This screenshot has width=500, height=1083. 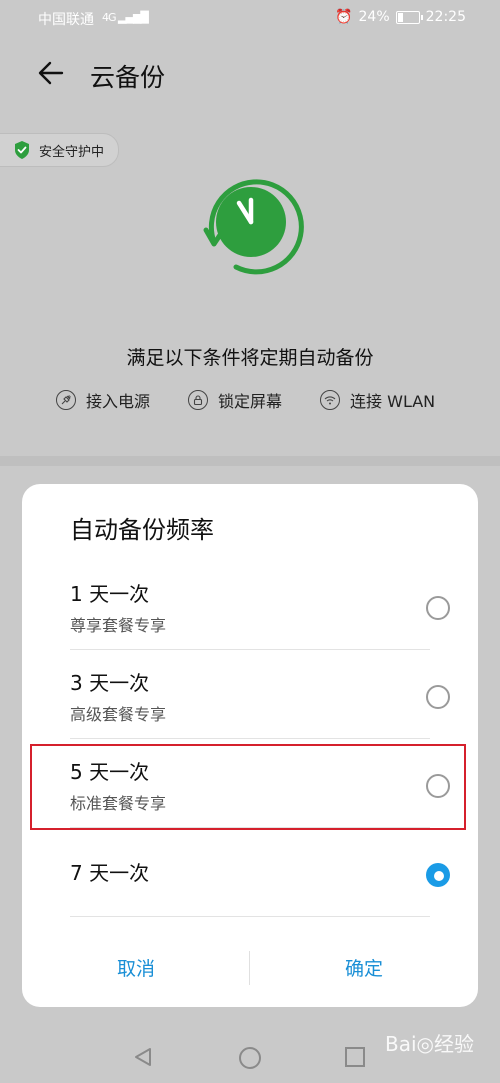 What do you see at coordinates (438, 875) in the screenshot?
I see `radio-button-selected` at bounding box center [438, 875].